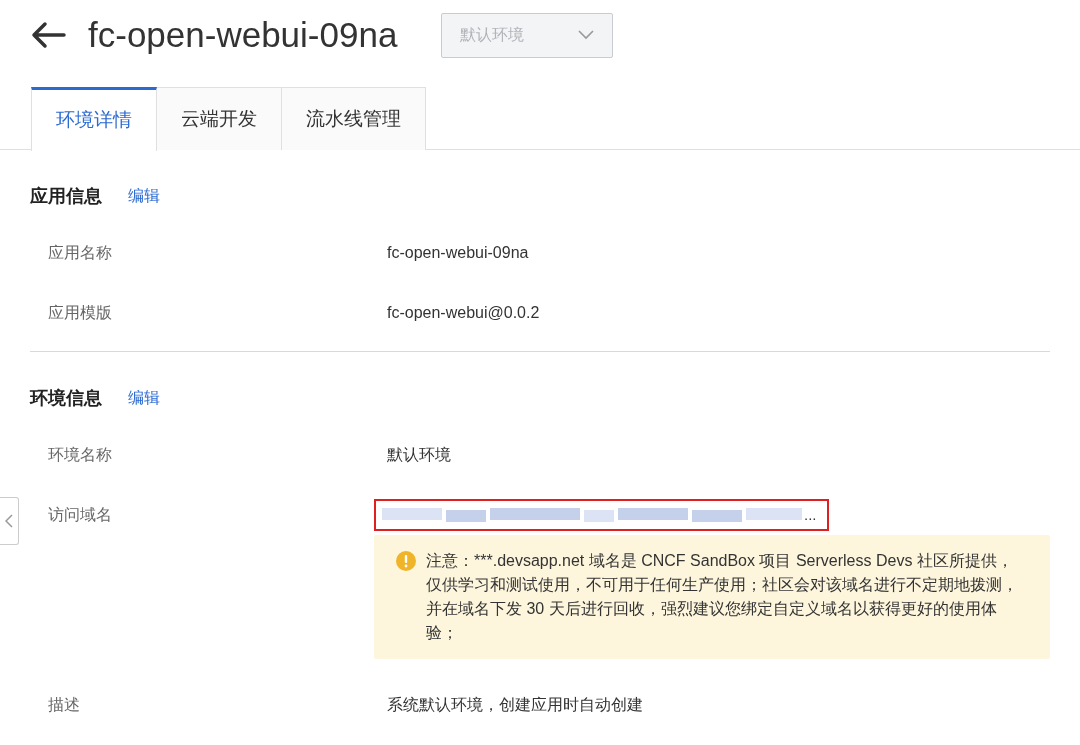 Image resolution: width=1080 pixels, height=745 pixels. What do you see at coordinates (80, 313) in the screenshot?
I see `field-label: 应用模版` at bounding box center [80, 313].